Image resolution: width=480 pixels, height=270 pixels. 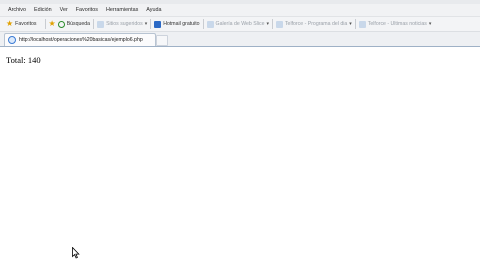 I want to click on menu-ver: Ver, so click(x=64, y=10).